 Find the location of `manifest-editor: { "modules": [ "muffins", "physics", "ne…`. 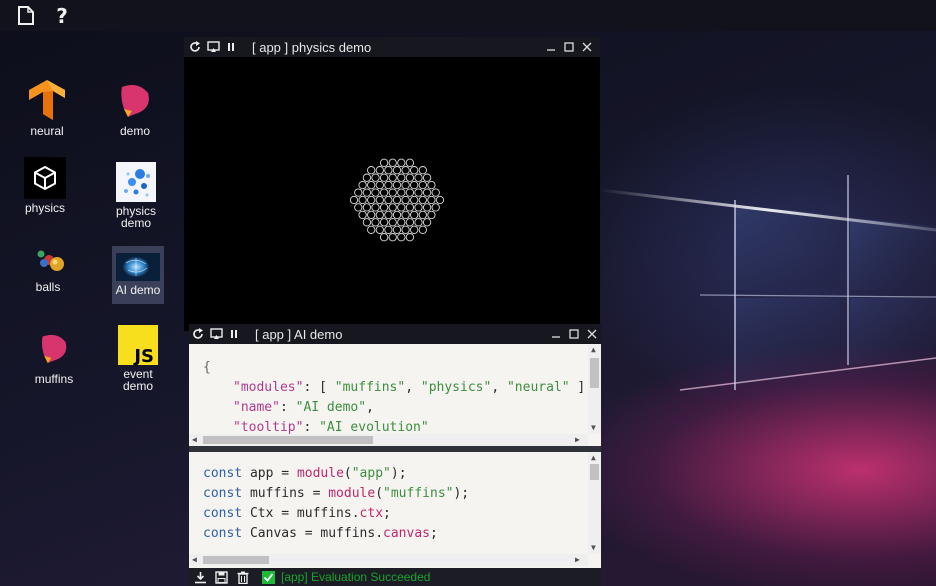

manifest-editor: { "modules": [ "muffins", "physics", "ne… is located at coordinates (395, 395).